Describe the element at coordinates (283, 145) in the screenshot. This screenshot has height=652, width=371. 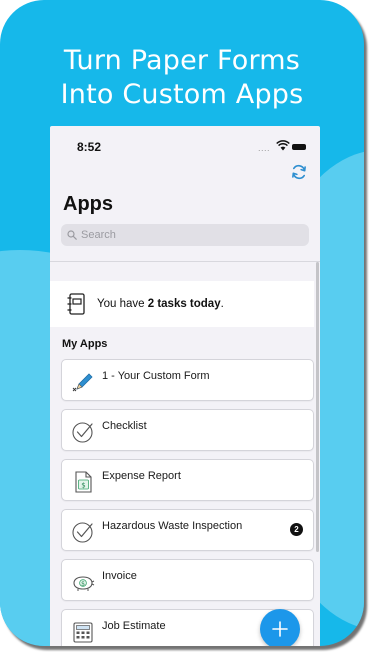
I see `wifi-icon` at that location.